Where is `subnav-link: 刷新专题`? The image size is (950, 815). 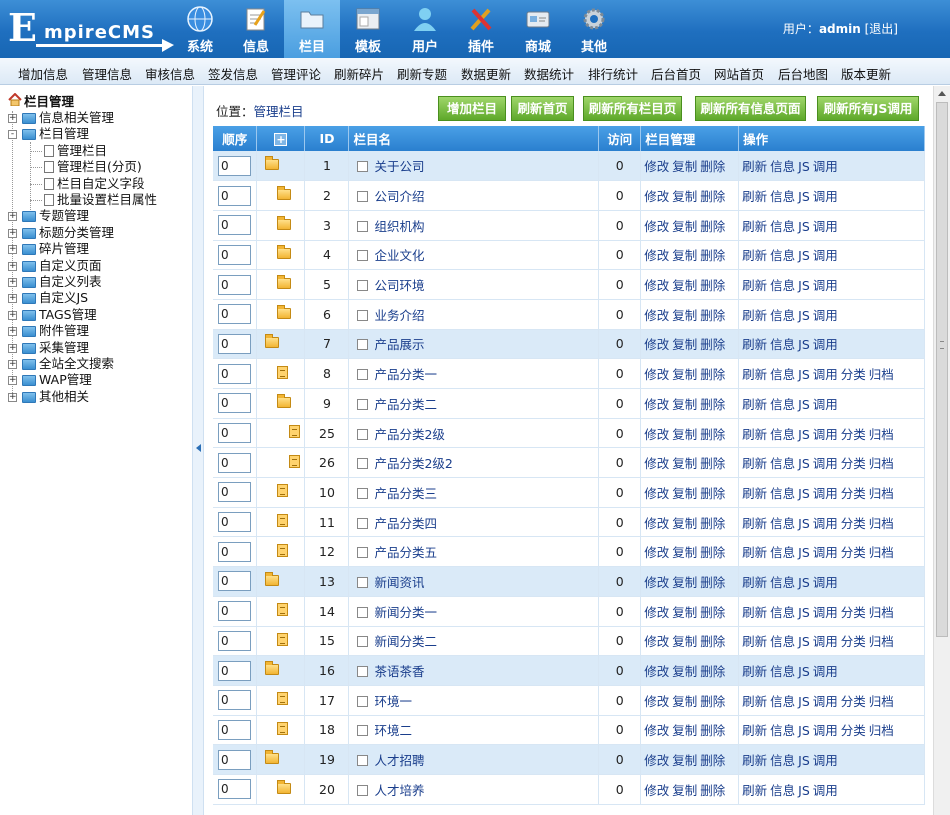
subnav-link: 刷新专题 is located at coordinates (422, 73).